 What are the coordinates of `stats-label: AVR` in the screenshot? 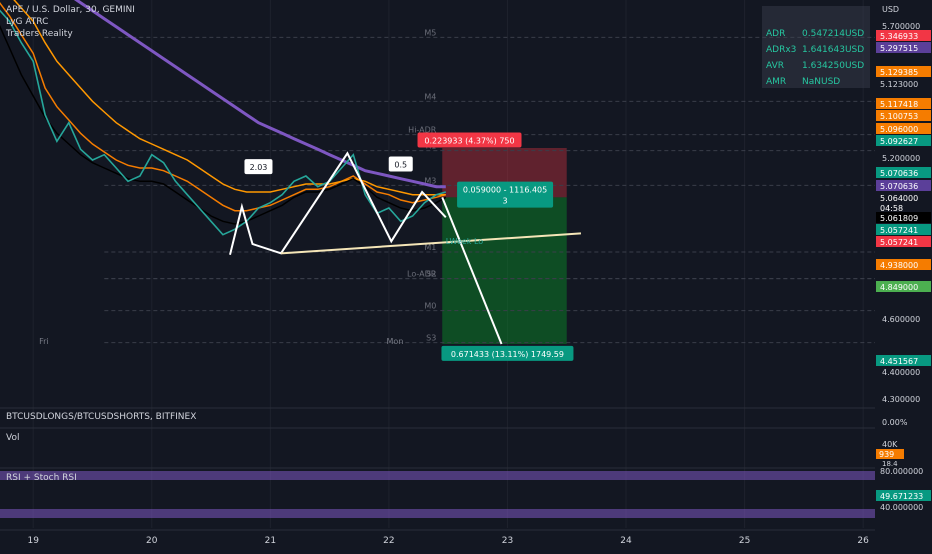 It's located at (775, 66).